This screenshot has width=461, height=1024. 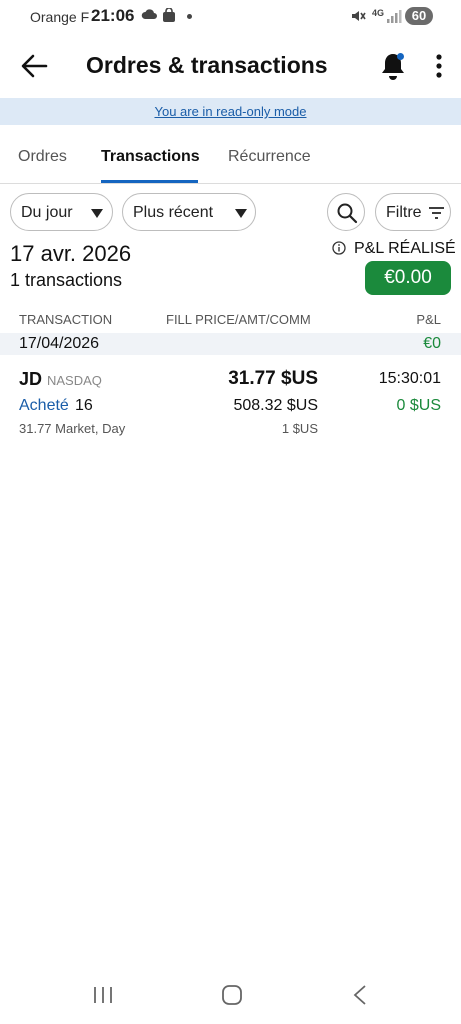 I want to click on side: Acheté, so click(x=44, y=405).